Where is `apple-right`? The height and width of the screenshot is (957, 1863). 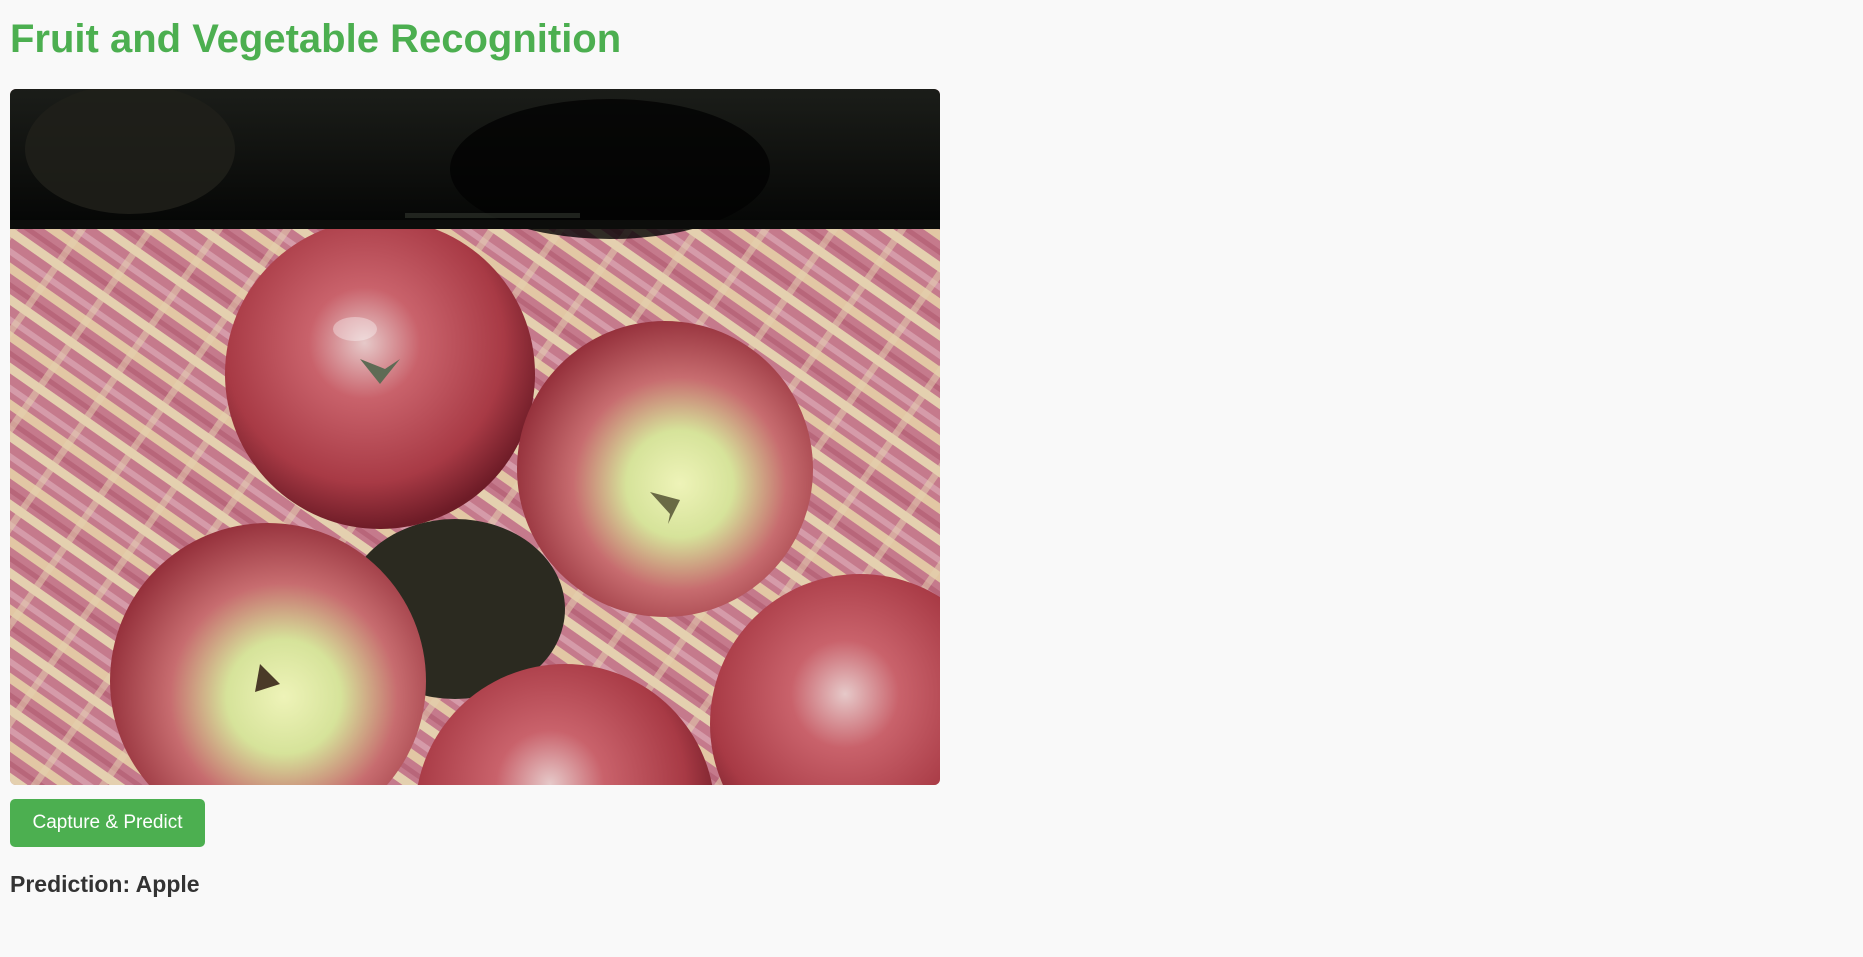
apple-right is located at coordinates (665, 469).